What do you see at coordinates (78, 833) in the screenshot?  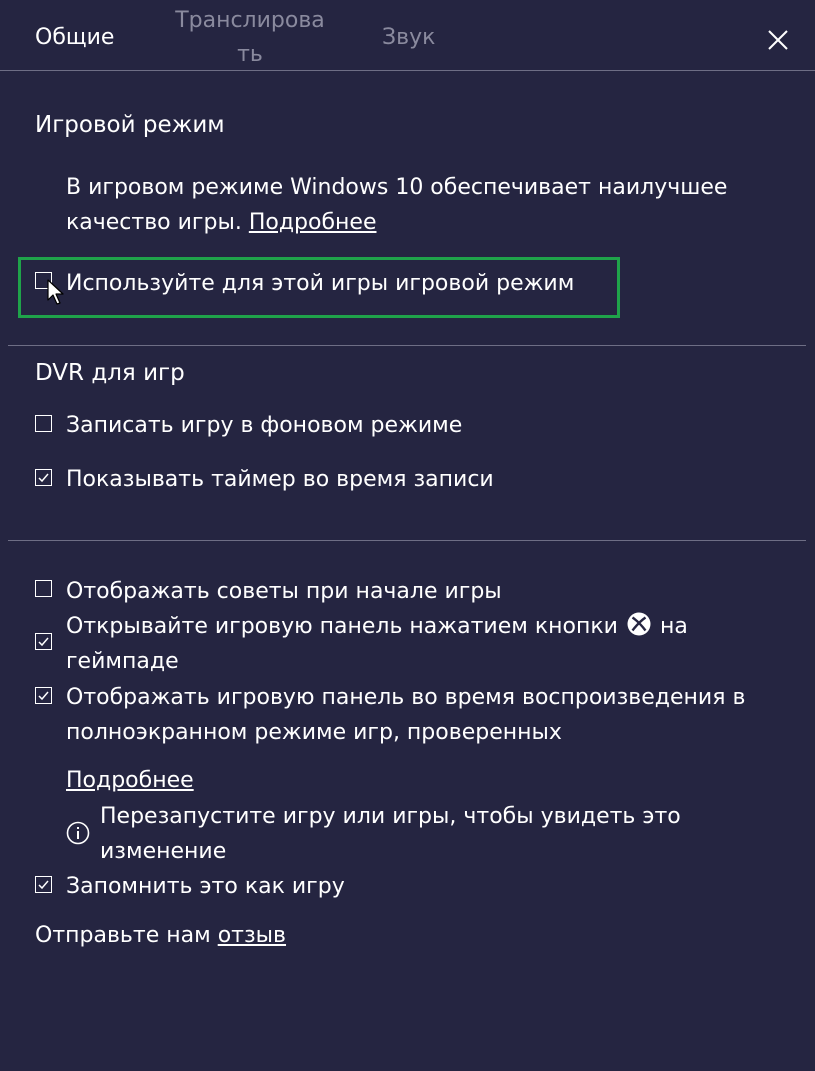 I see `info-icon` at bounding box center [78, 833].